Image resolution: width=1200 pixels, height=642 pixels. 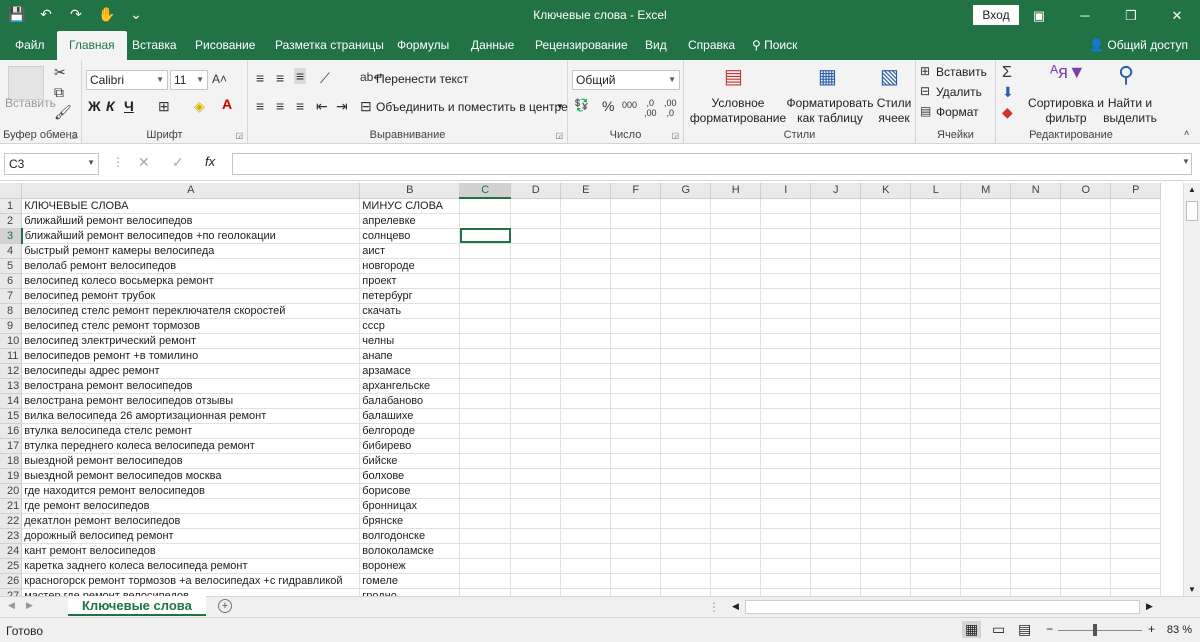 What do you see at coordinates (894, 111) in the screenshot?
I see `cell-styles-button: Стили ячеек` at bounding box center [894, 111].